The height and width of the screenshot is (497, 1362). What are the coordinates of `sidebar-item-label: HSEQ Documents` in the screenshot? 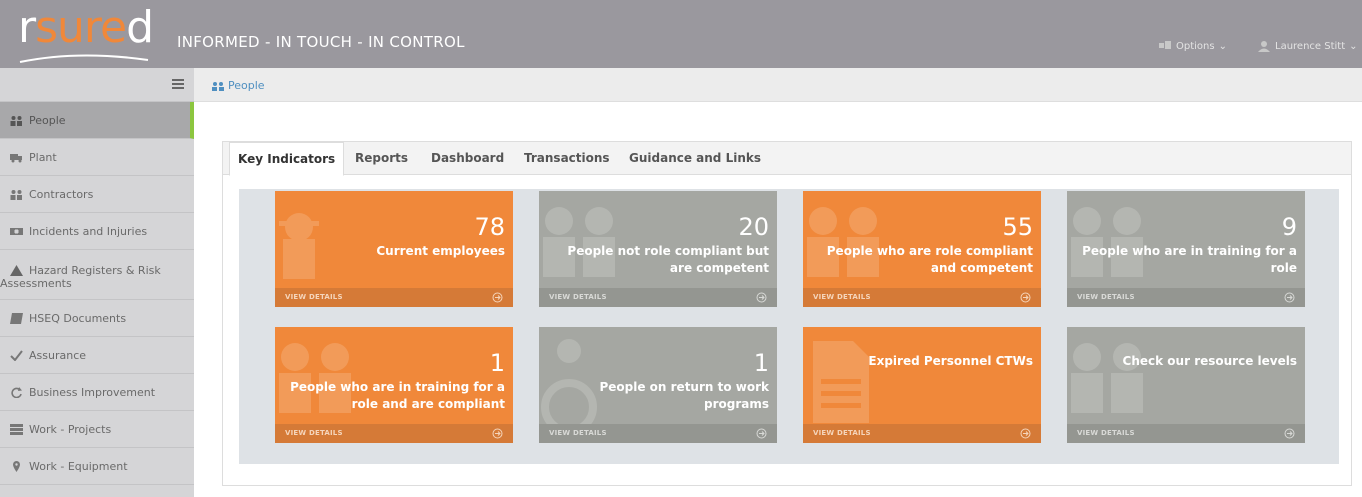 It's located at (78, 318).